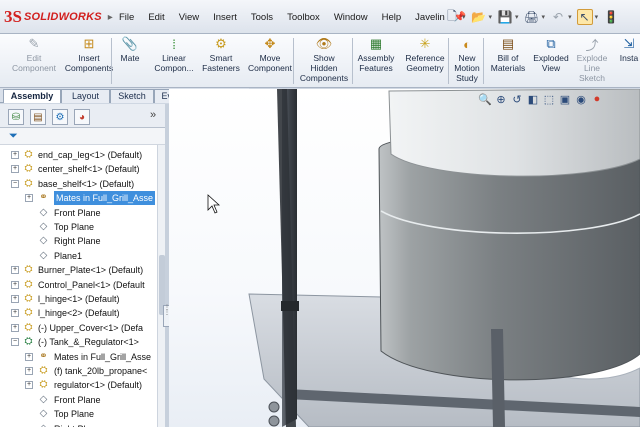  I want to click on menu-insert: Insert, so click(225, 17).